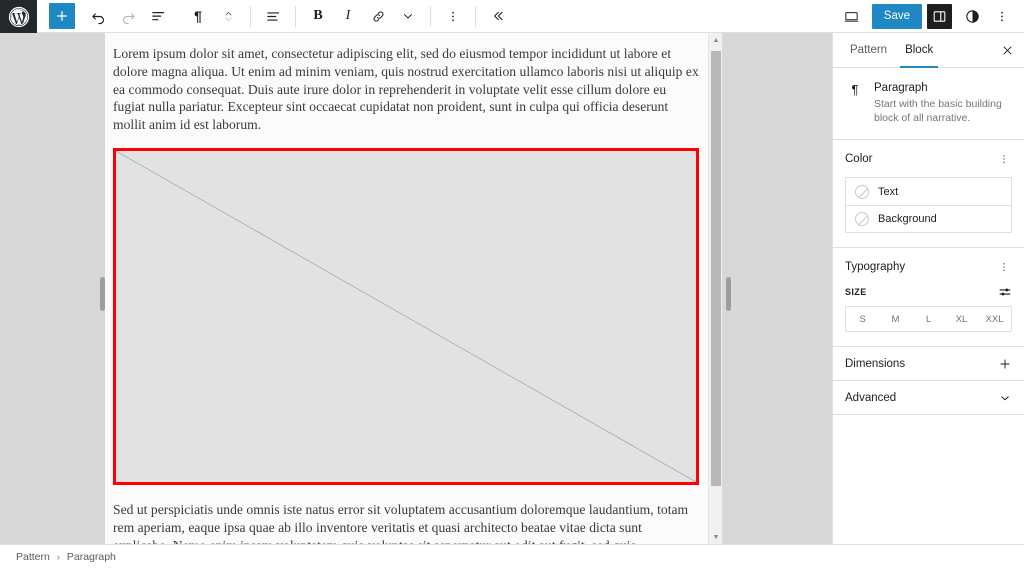  What do you see at coordinates (895, 319) in the screenshot?
I see `font-size-option-m: M` at bounding box center [895, 319].